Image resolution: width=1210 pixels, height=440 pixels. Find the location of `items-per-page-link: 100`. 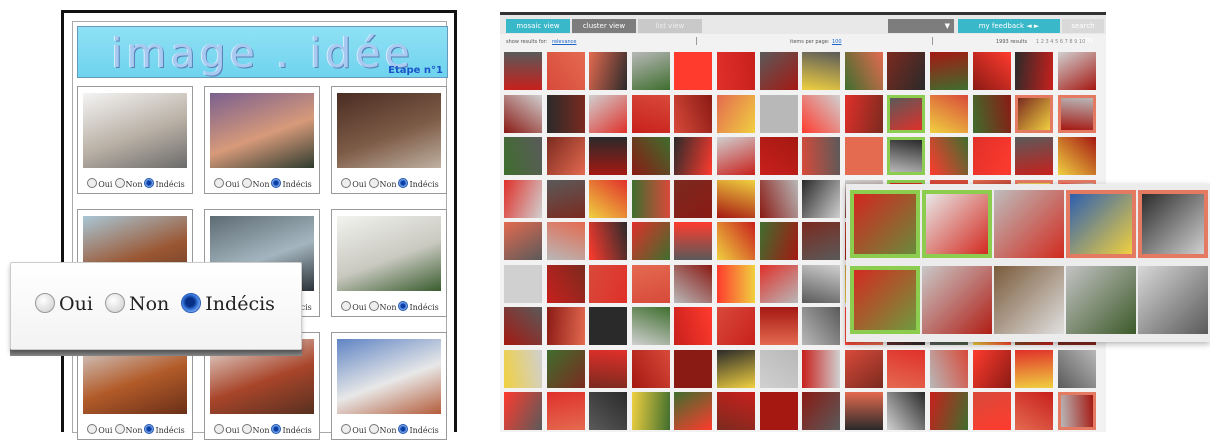

items-per-page-link: 100 is located at coordinates (837, 42).